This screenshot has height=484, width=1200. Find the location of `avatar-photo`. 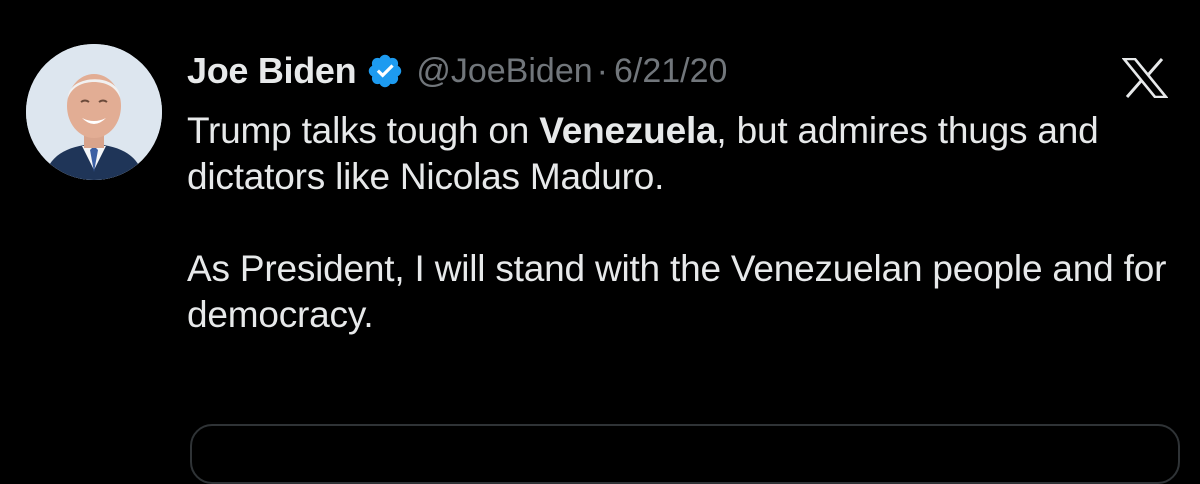

avatar-photo is located at coordinates (94, 112).